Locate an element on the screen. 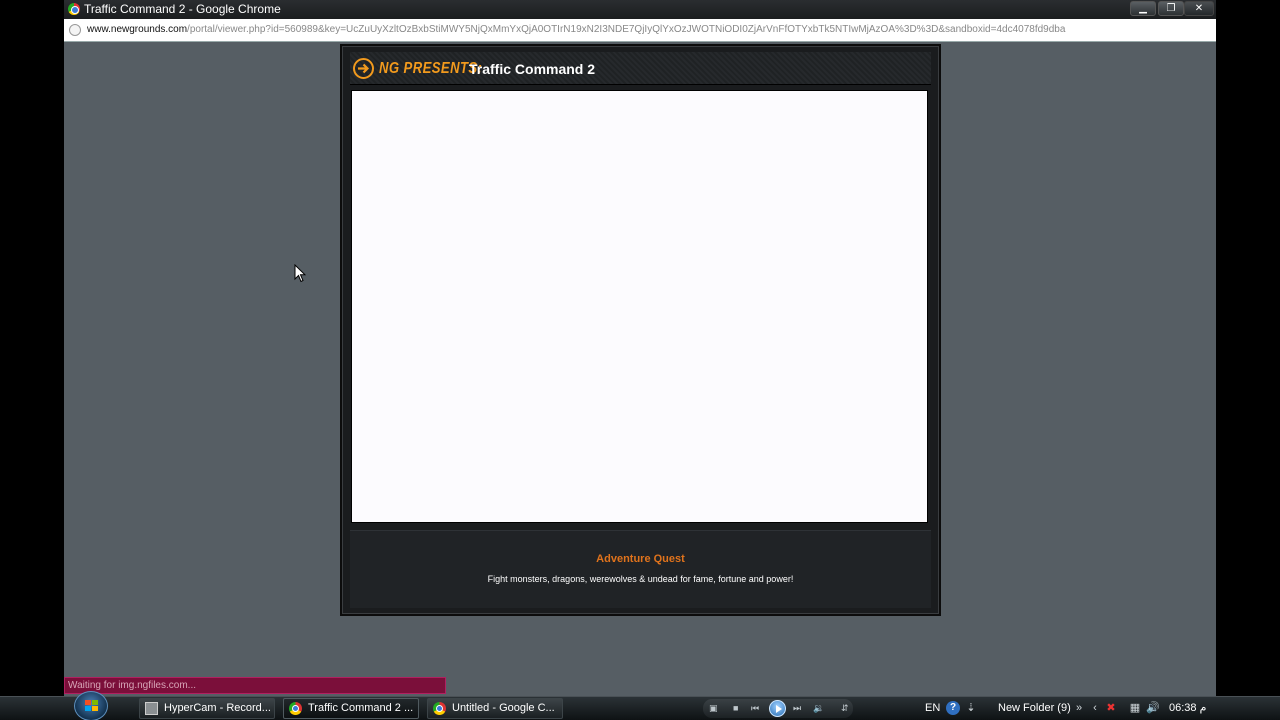  next-icon: ⏭ is located at coordinates (797, 708).